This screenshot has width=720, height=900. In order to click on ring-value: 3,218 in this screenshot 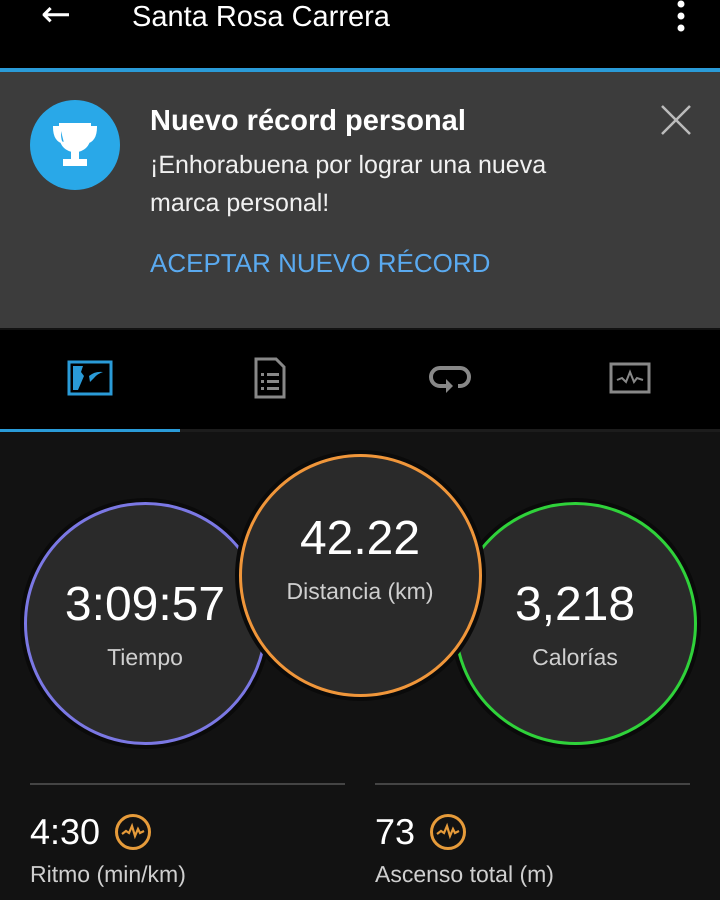, I will do `click(575, 604)`.